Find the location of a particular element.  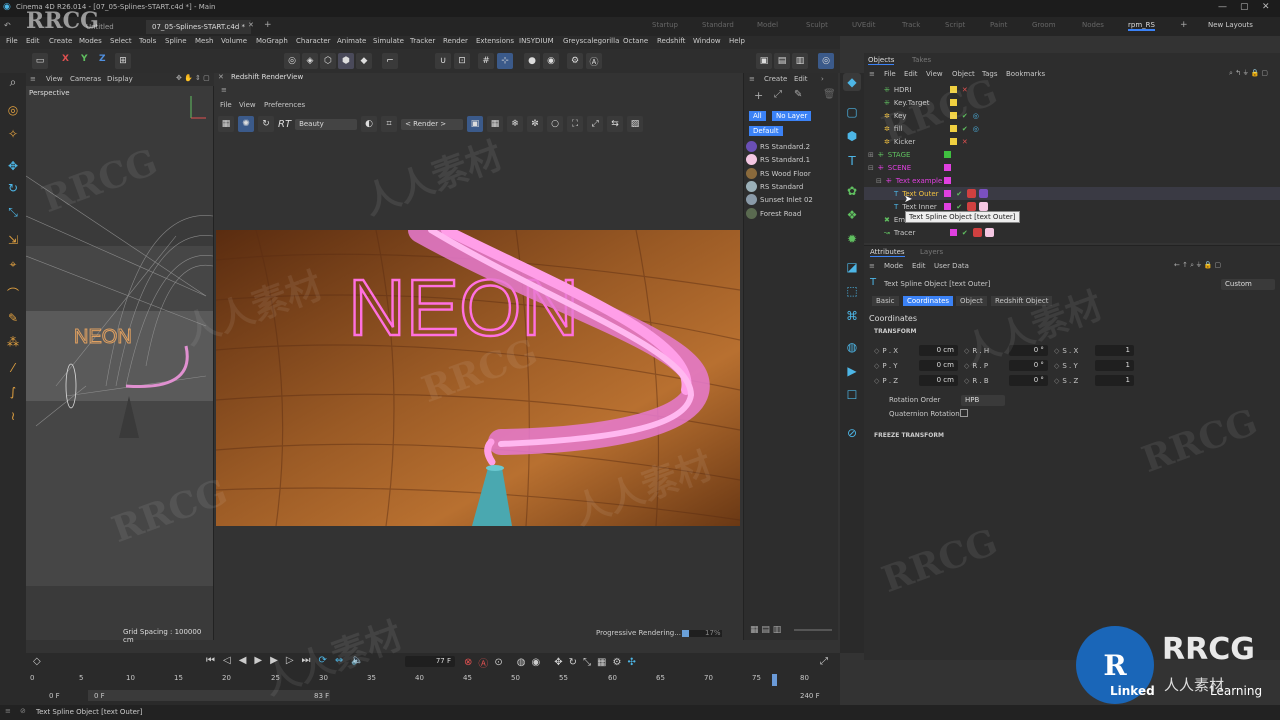

rv-rt-button: RT is located at coordinates (284, 124).